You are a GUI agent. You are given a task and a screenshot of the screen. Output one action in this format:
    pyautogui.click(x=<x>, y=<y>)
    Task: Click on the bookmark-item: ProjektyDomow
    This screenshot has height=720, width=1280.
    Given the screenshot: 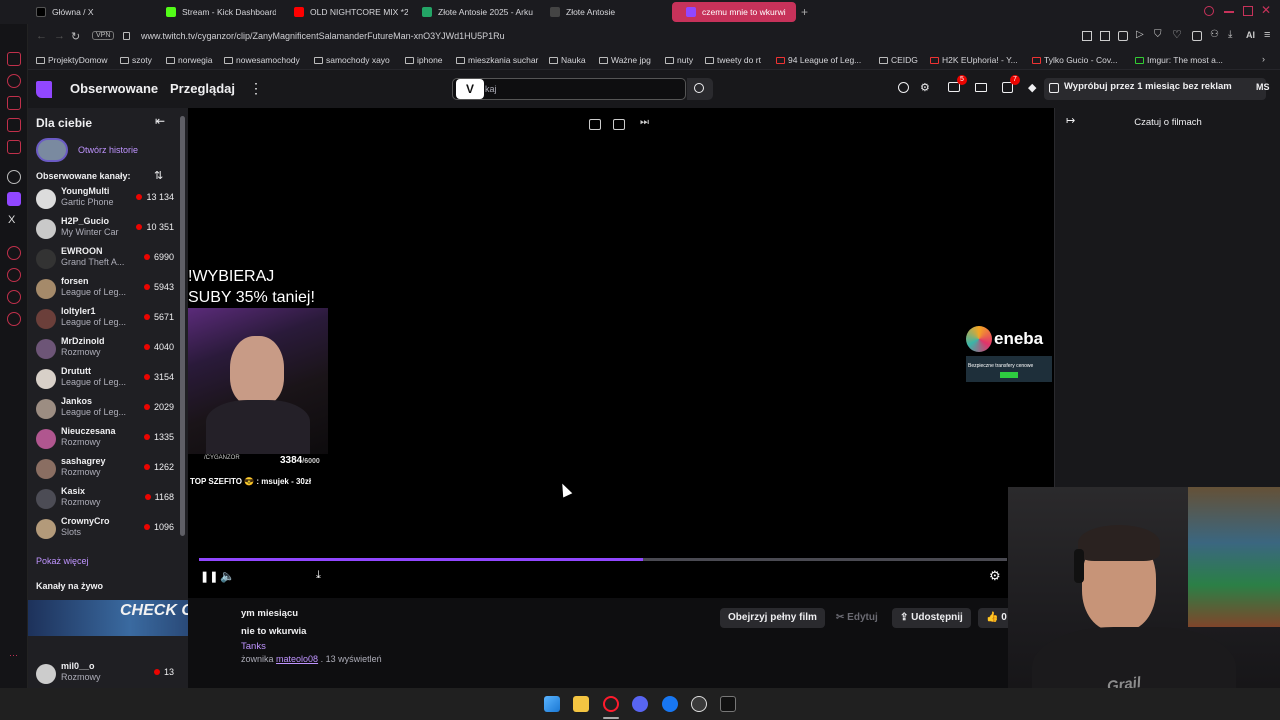 What is the action you would take?
    pyautogui.click(x=72, y=60)
    